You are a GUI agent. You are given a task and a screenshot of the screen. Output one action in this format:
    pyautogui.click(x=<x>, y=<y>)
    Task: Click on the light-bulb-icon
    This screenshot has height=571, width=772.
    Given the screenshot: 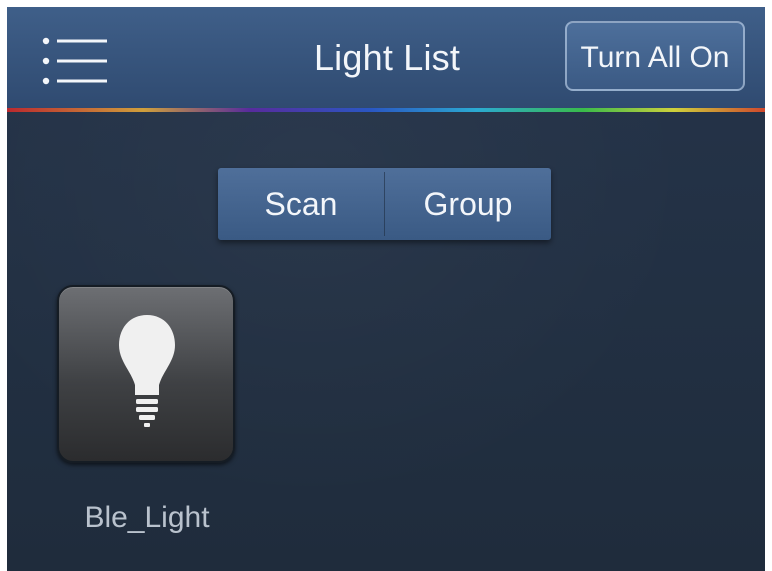 What is the action you would take?
    pyautogui.click(x=147, y=371)
    